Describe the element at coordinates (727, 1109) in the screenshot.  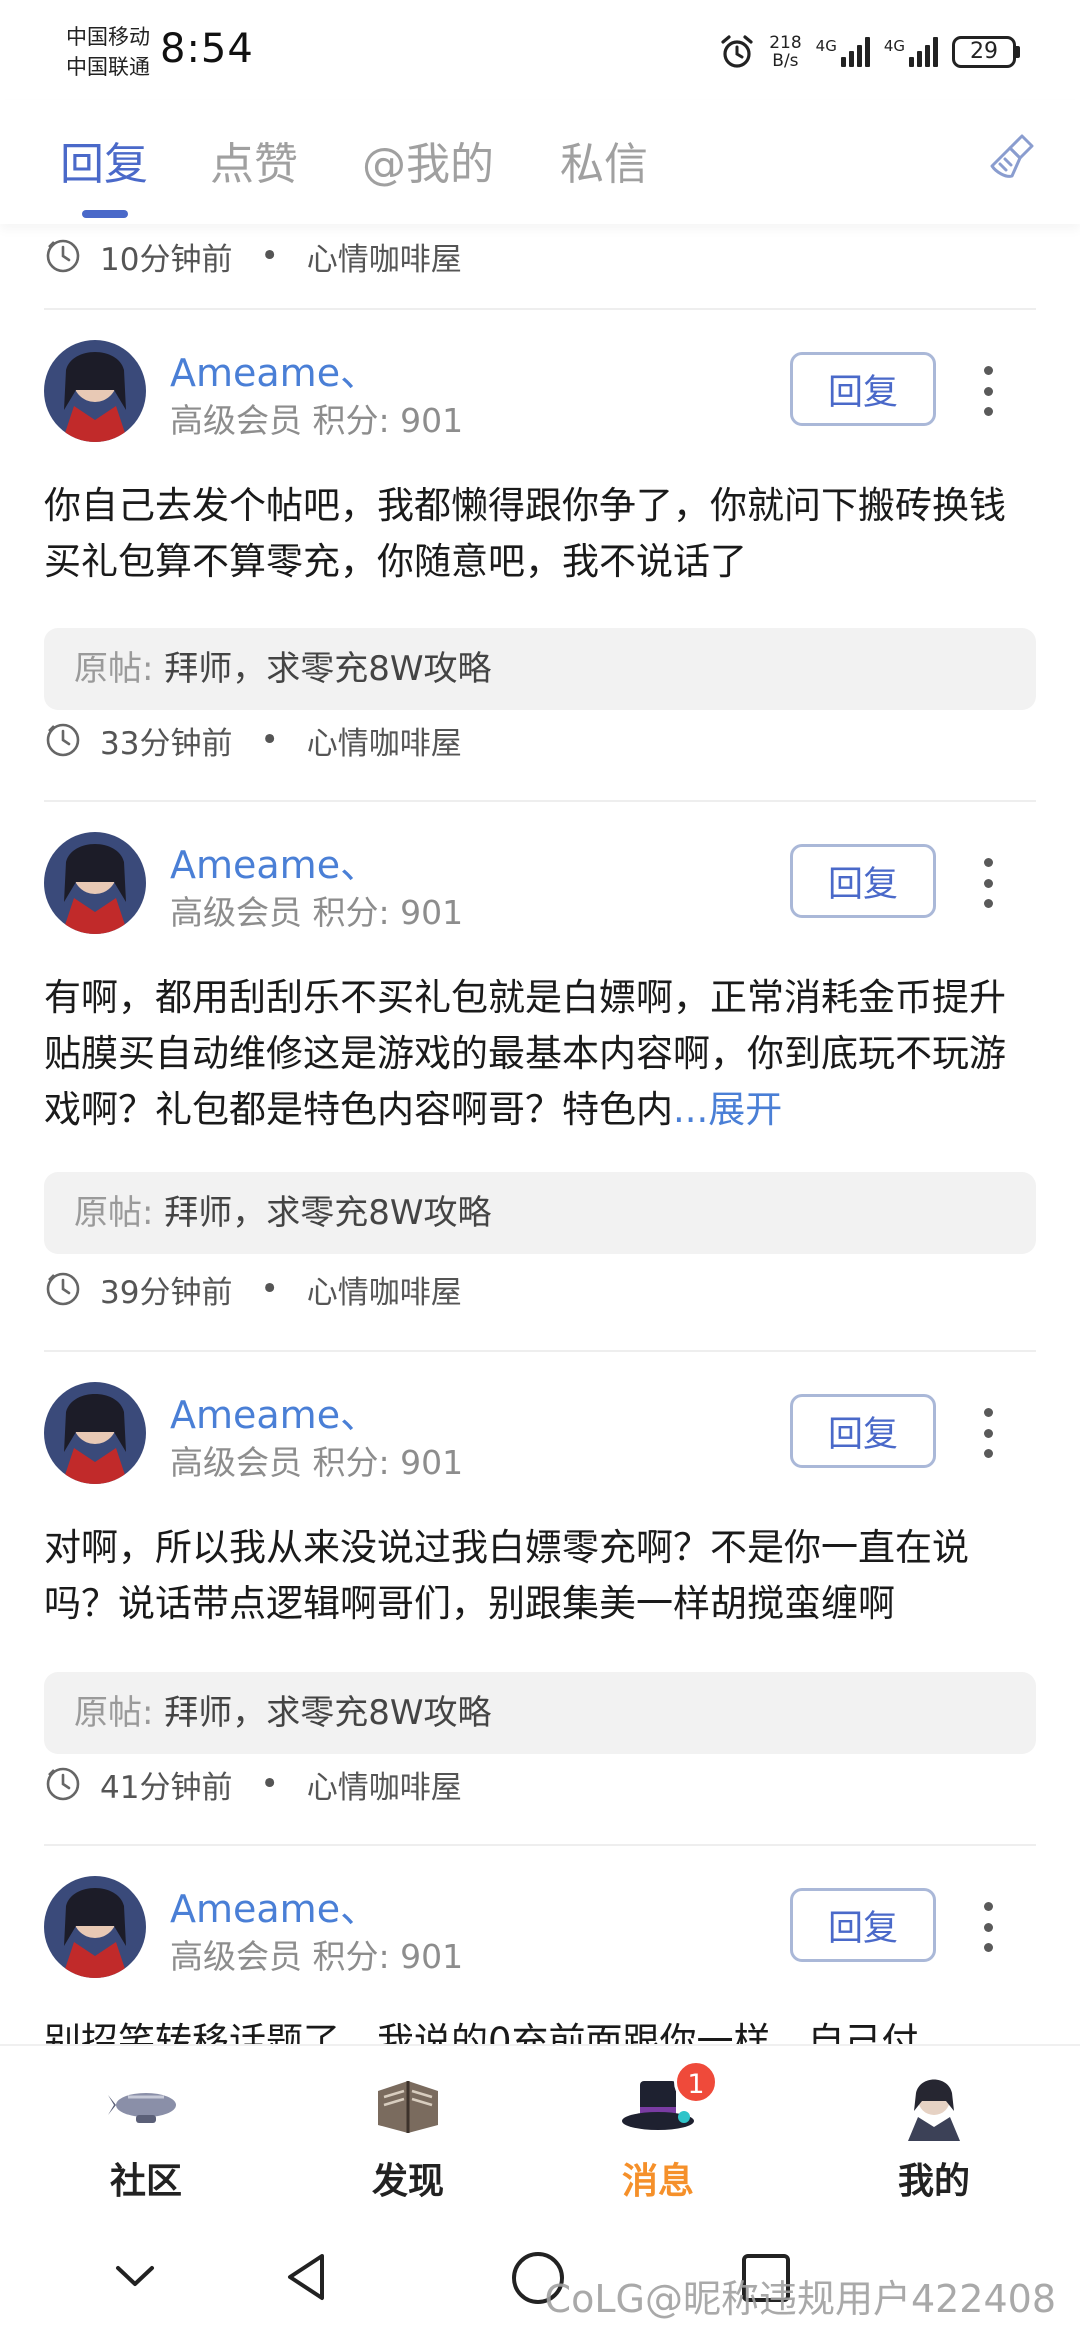
I see `expand-link: ...展开` at that location.